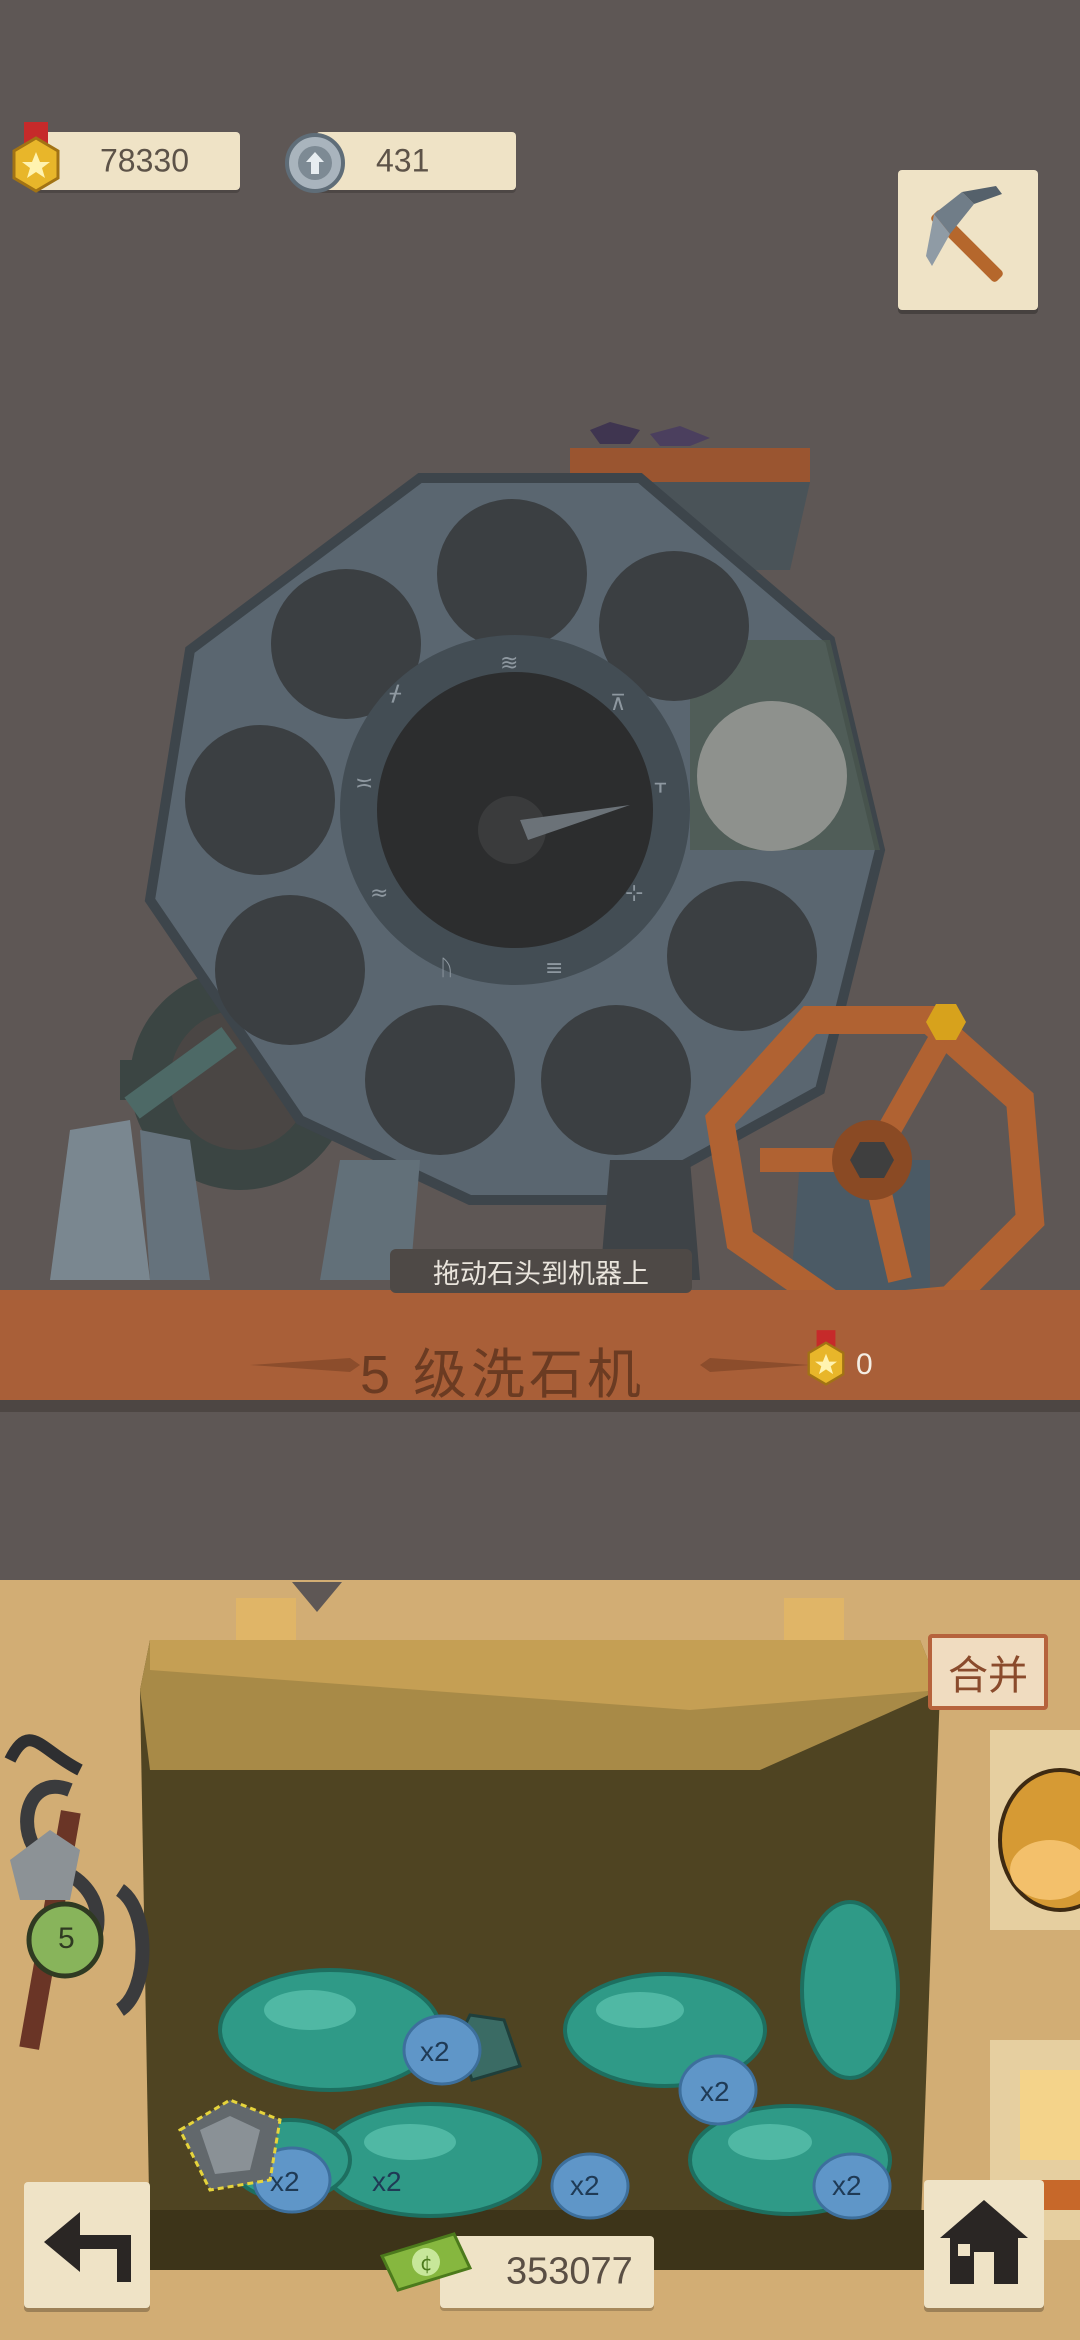 The image size is (1080, 2340). I want to click on pickaxe-button, so click(968, 240).